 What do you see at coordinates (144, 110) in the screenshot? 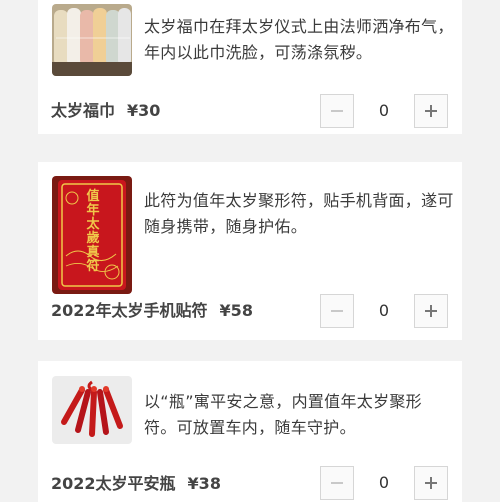
I see `product-price: ¥30` at bounding box center [144, 110].